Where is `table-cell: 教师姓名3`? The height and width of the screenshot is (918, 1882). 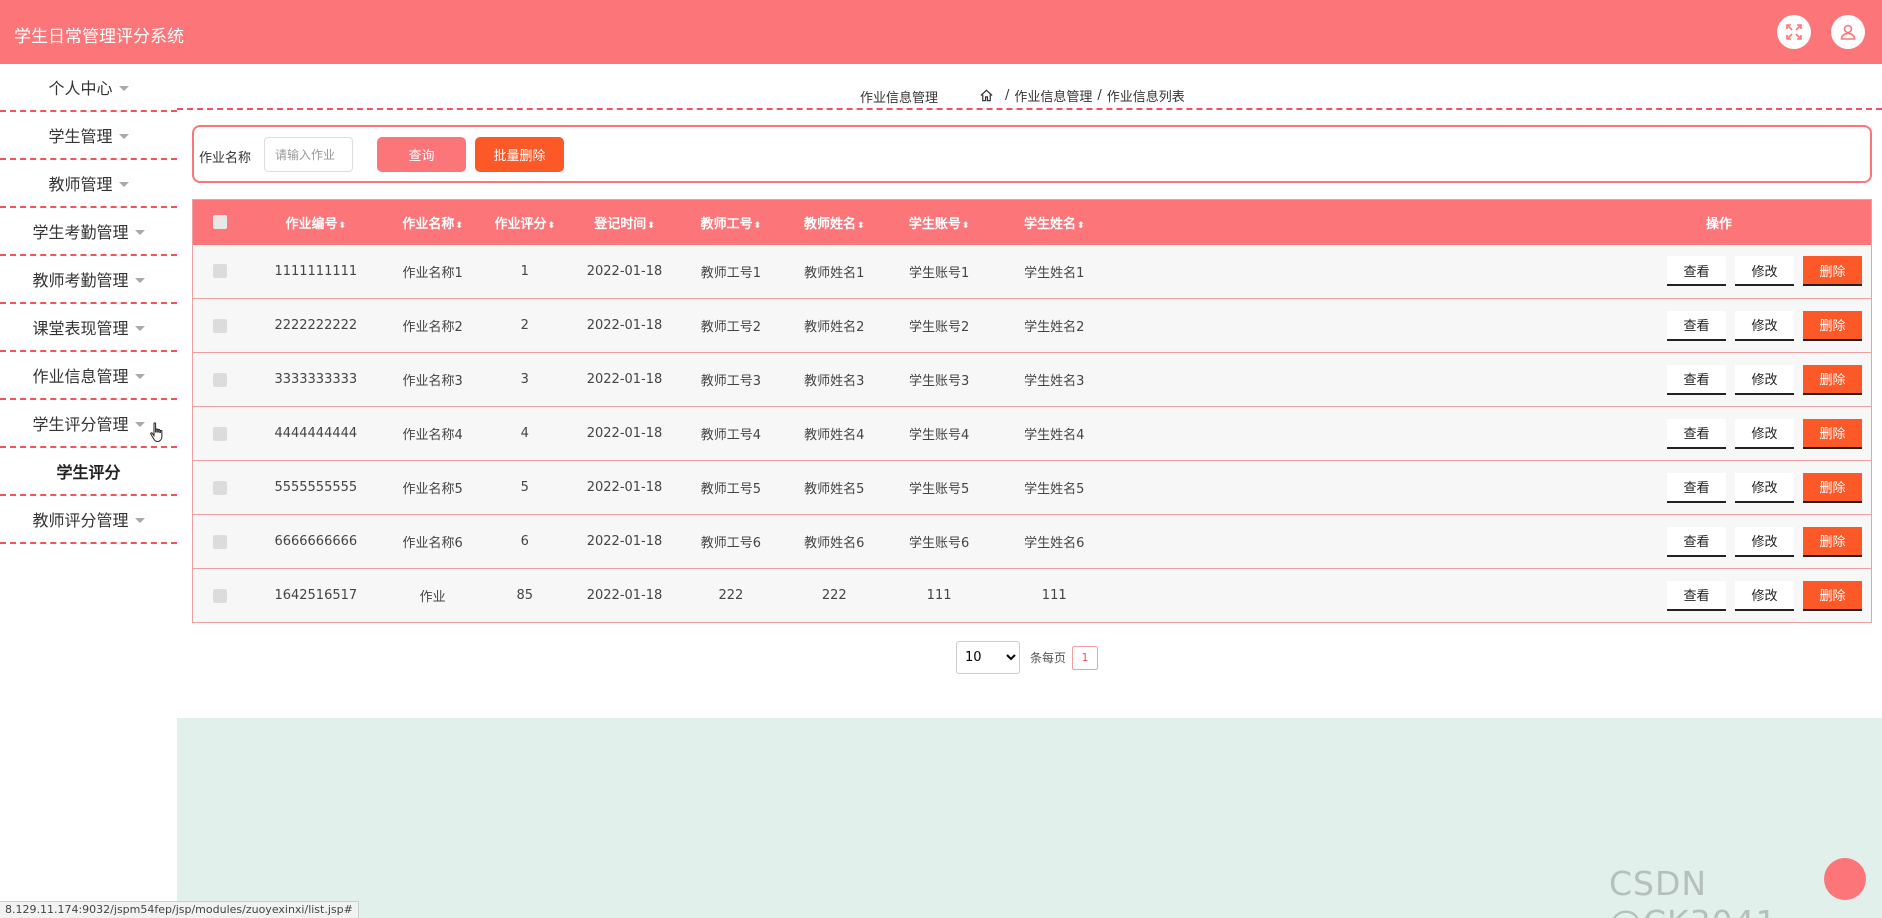 table-cell: 教师姓名3 is located at coordinates (834, 381).